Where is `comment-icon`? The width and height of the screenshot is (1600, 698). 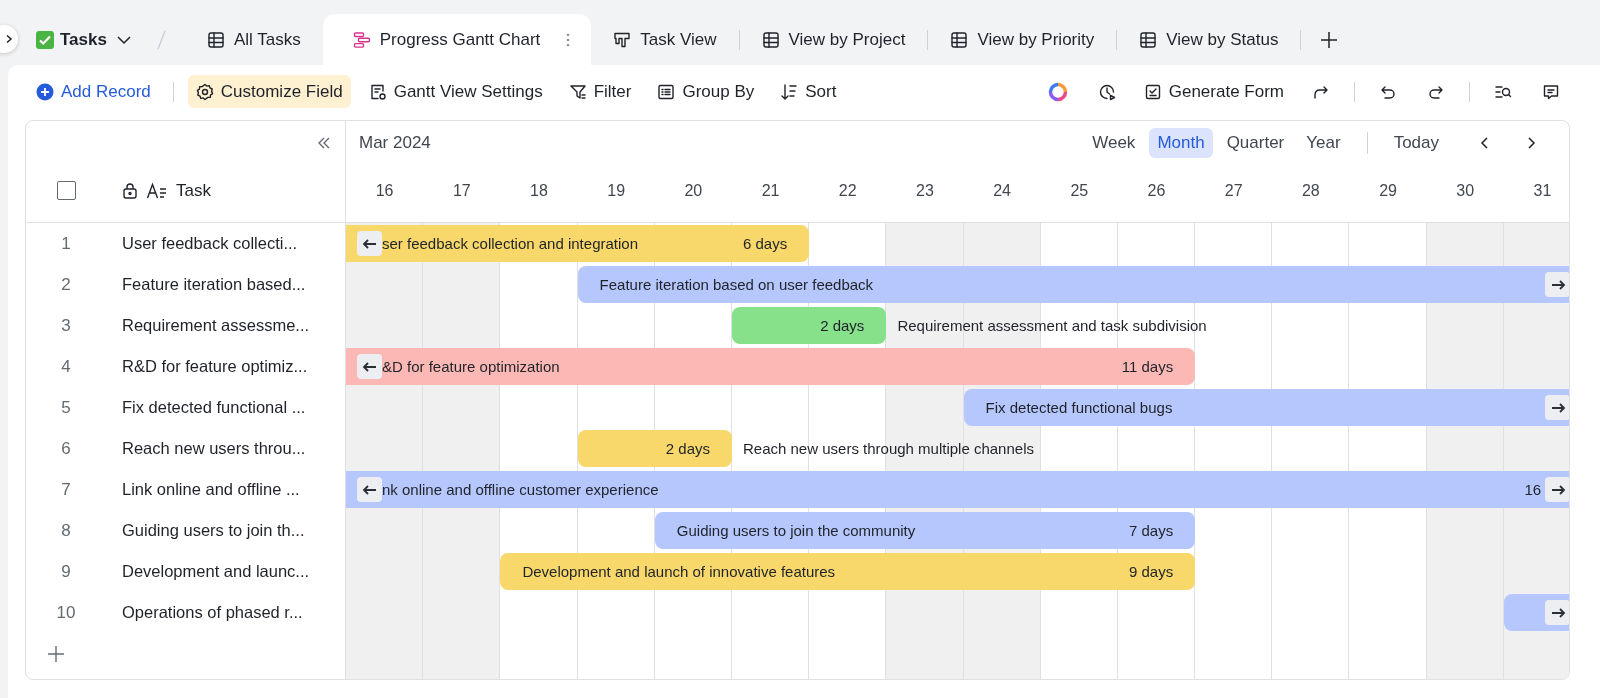
comment-icon is located at coordinates (1551, 91).